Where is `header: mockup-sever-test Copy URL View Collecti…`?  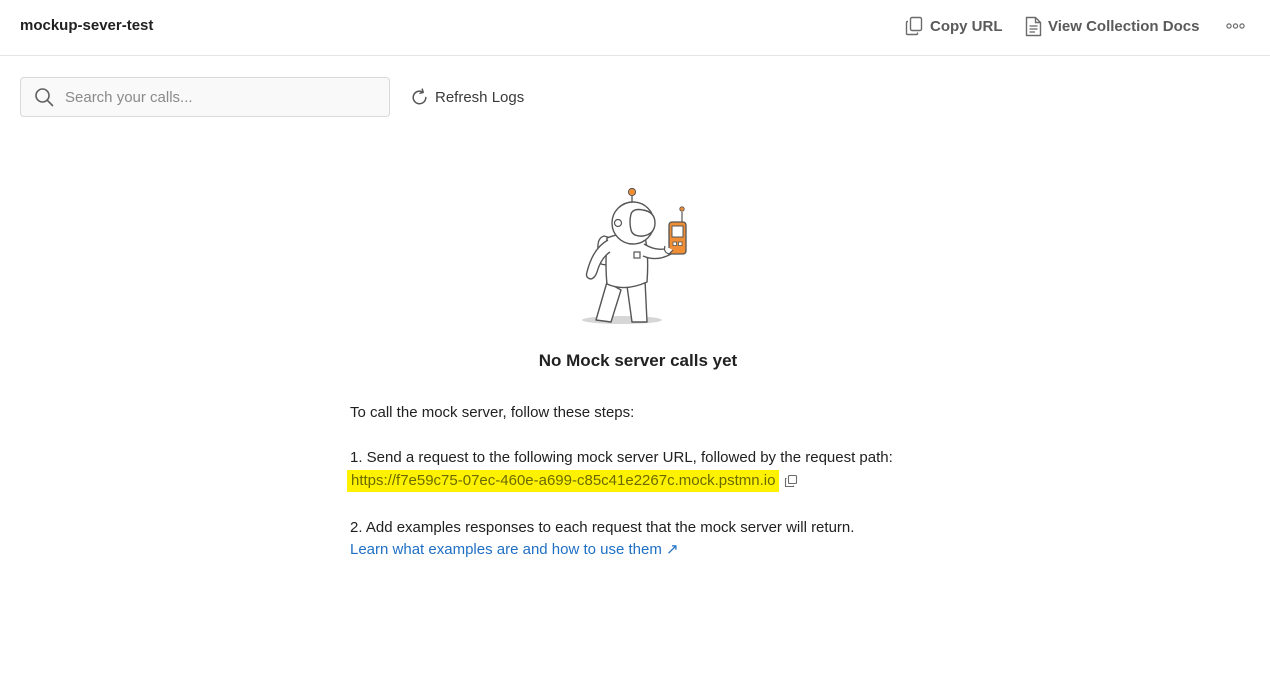 header: mockup-sever-test Copy URL View Collecti… is located at coordinates (635, 28).